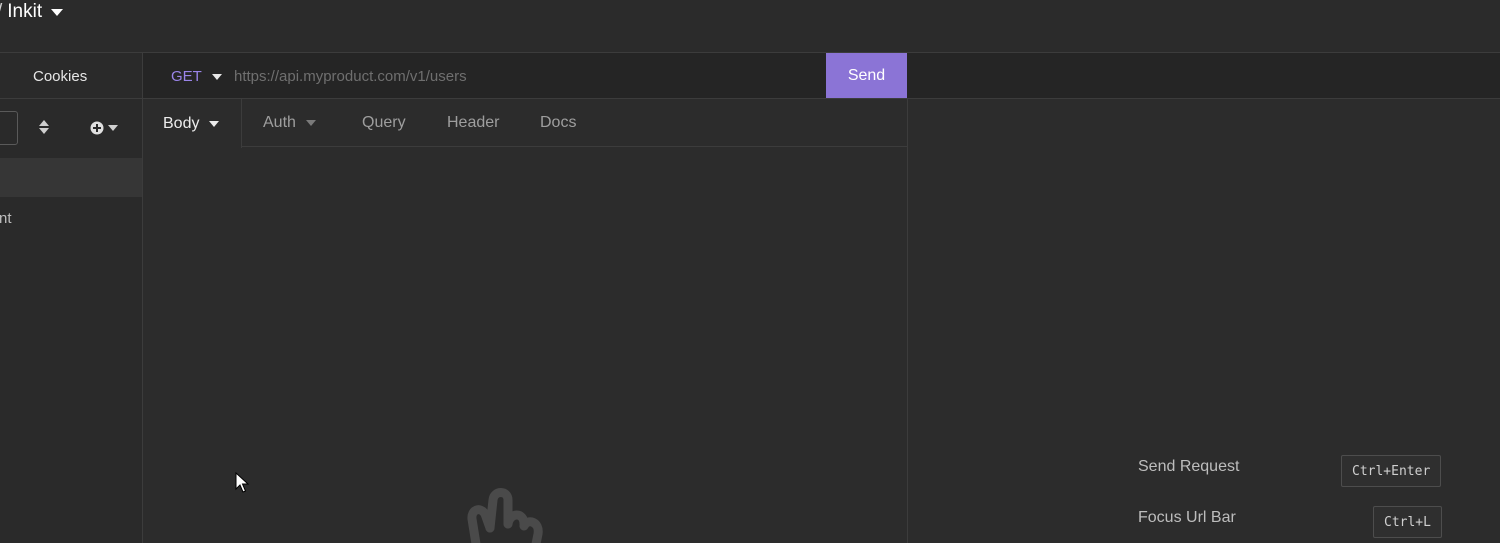  Describe the element at coordinates (821, 76) in the screenshot. I see `url-bar: GET Send` at that location.